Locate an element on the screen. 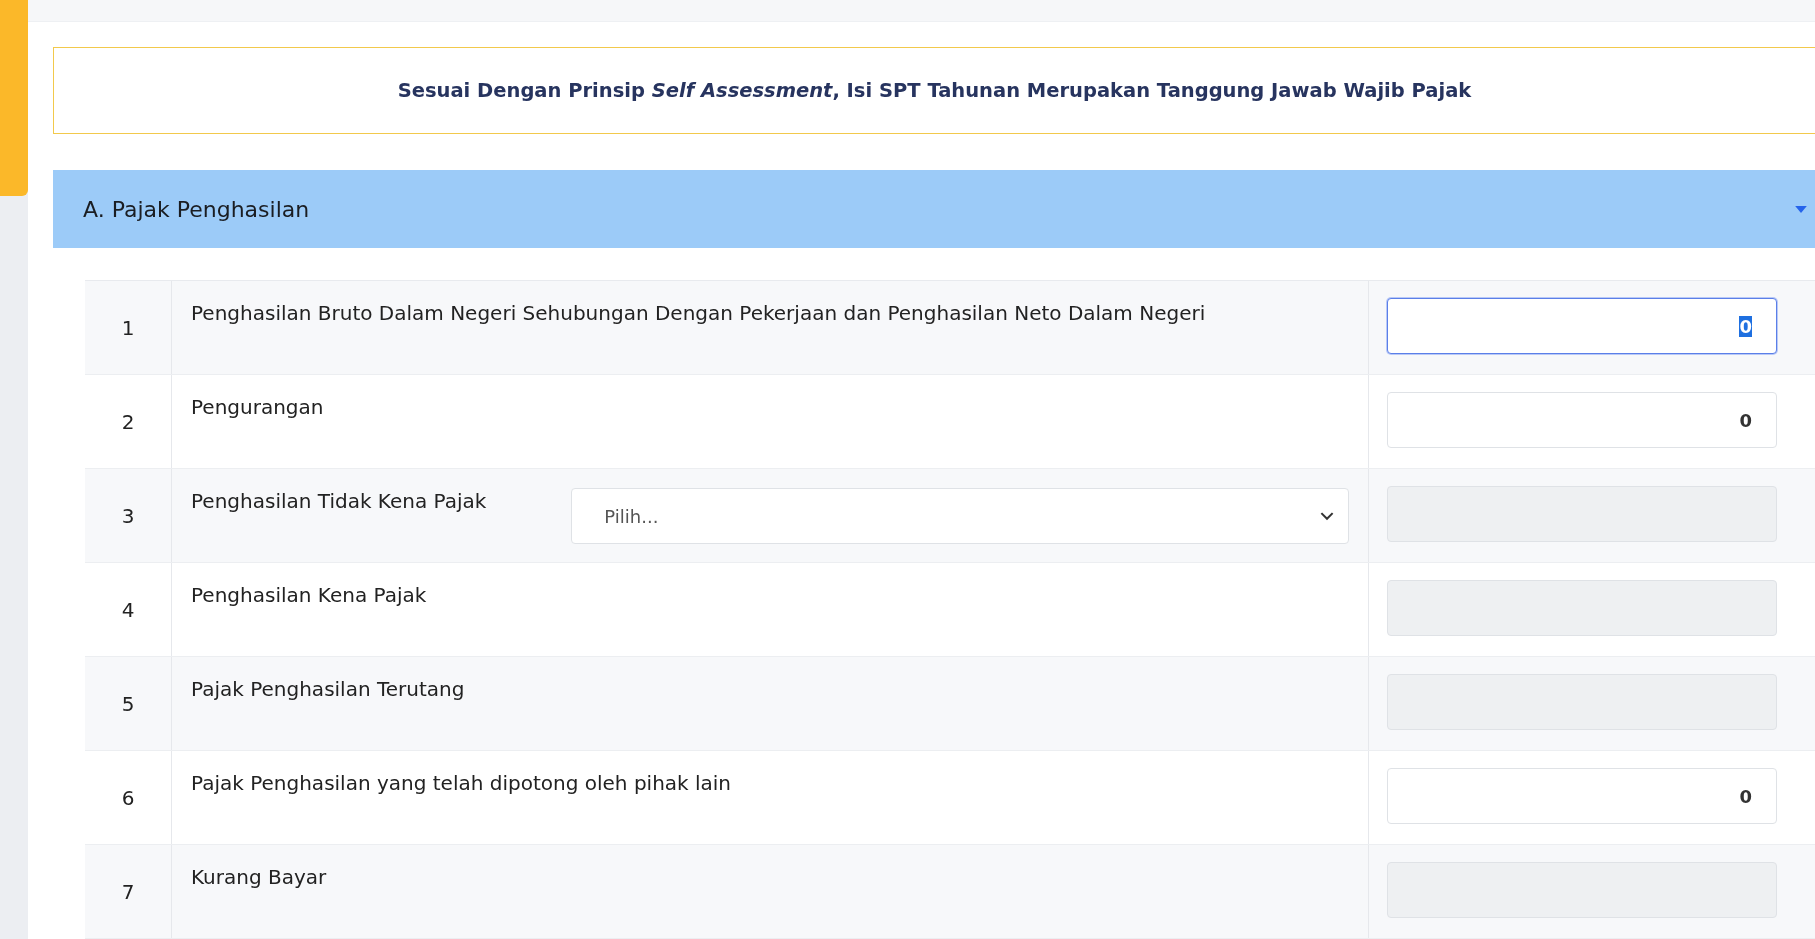  row-number: 3 is located at coordinates (128, 515).